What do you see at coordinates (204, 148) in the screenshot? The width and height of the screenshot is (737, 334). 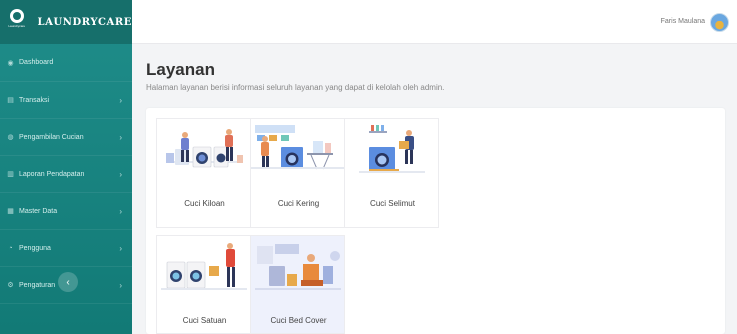 I see `washing-illustration-icon` at bounding box center [204, 148].